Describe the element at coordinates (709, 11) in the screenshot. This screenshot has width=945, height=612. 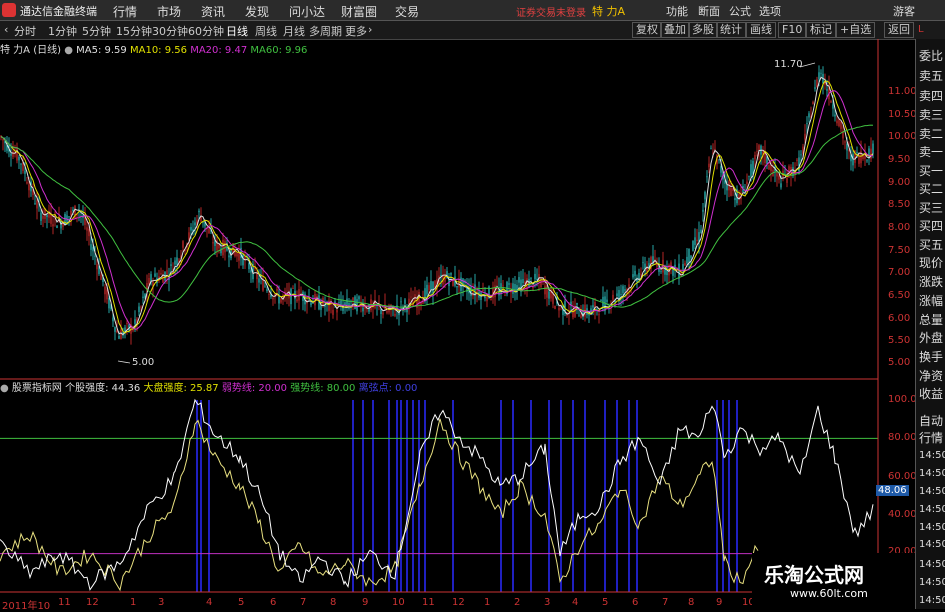
I see `menu-section: 断面` at that location.